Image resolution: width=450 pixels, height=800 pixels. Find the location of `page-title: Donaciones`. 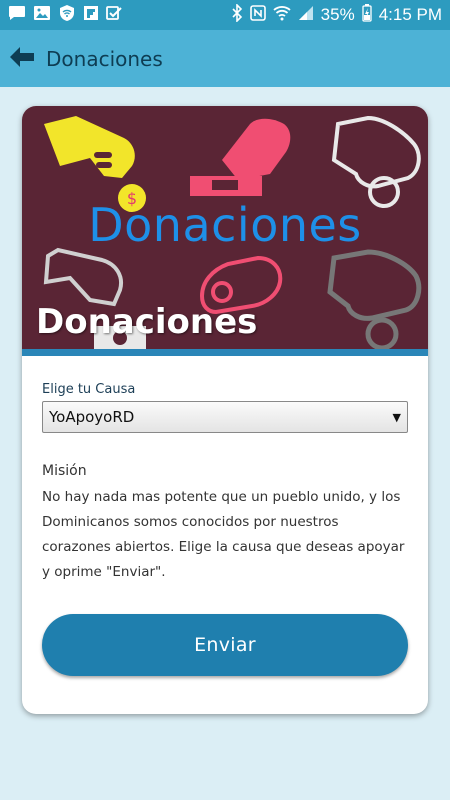

page-title: Donaciones is located at coordinates (104, 58).